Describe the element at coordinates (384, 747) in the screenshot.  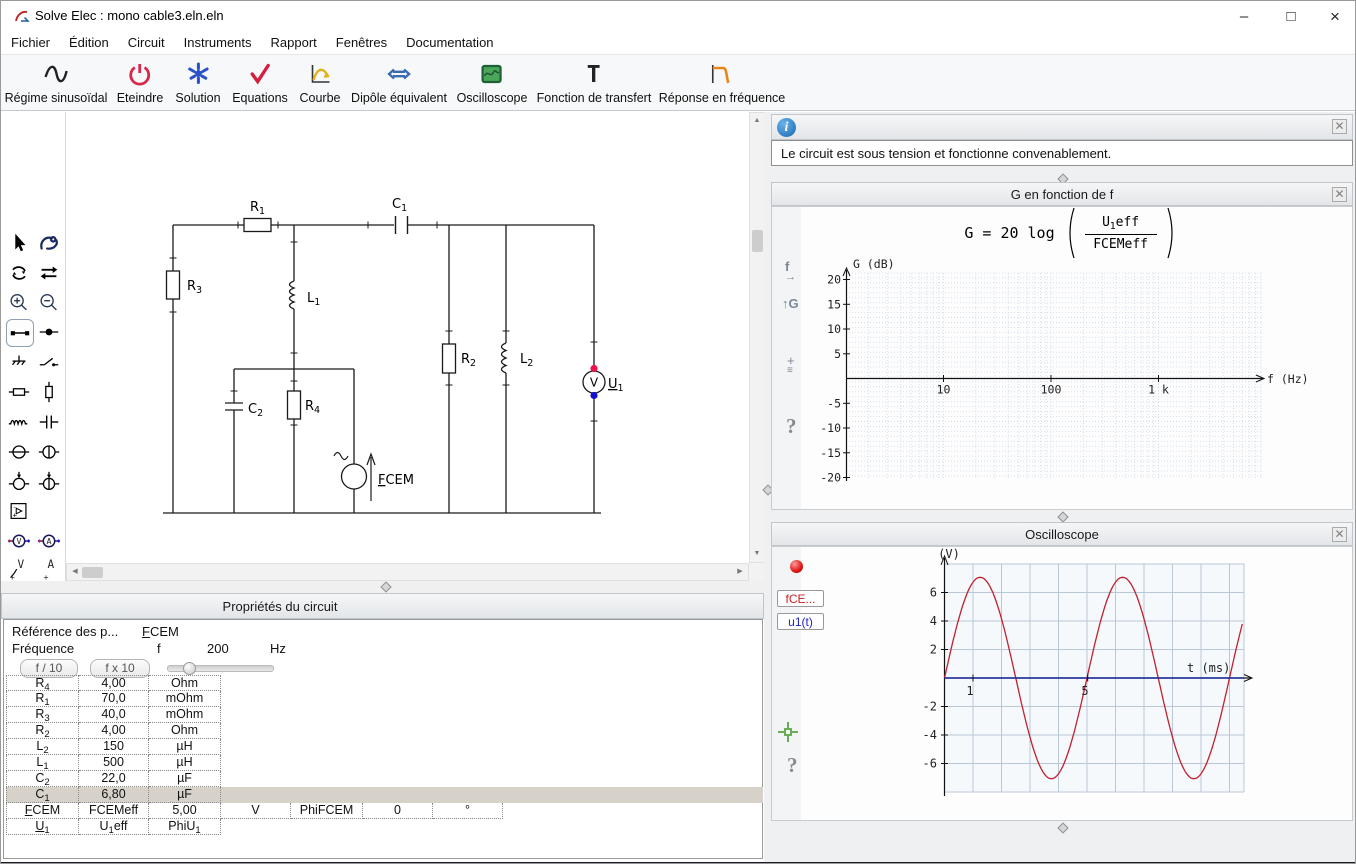
I see `table-row-l2: L2 150 µH` at that location.